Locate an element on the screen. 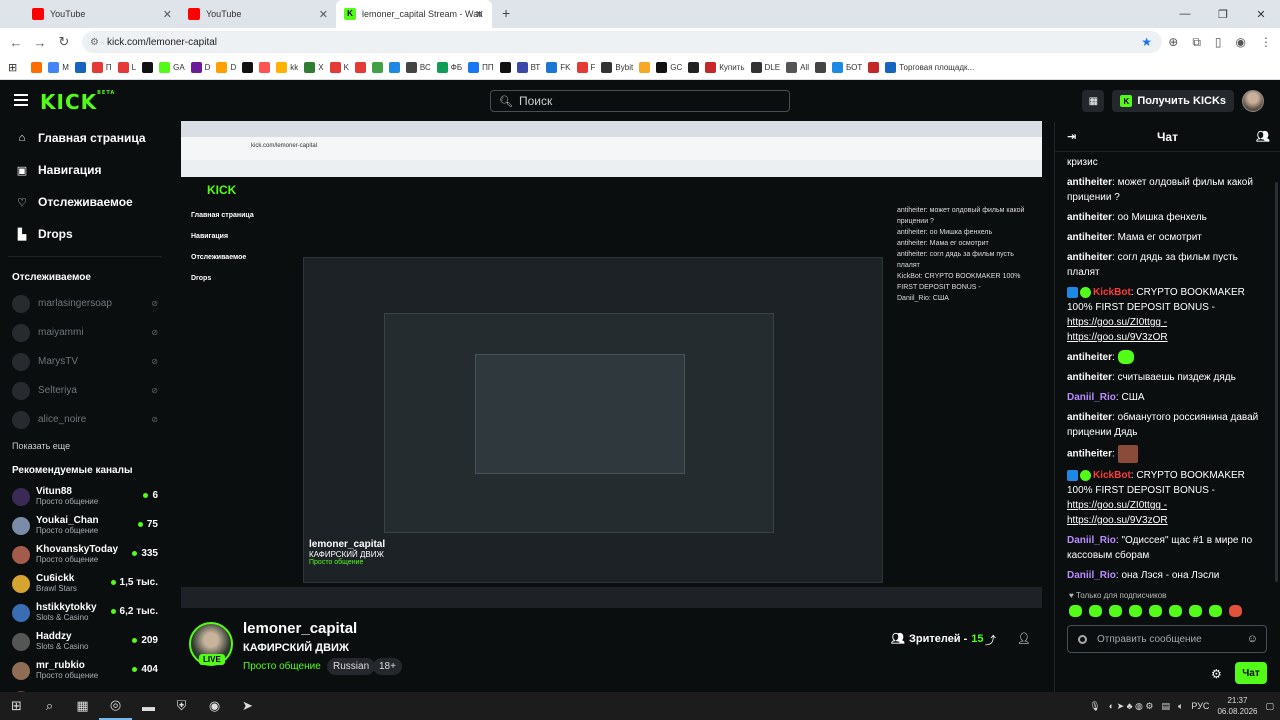 This screenshot has width=1280, height=720. chat-send-button: Чат is located at coordinates (1251, 673).